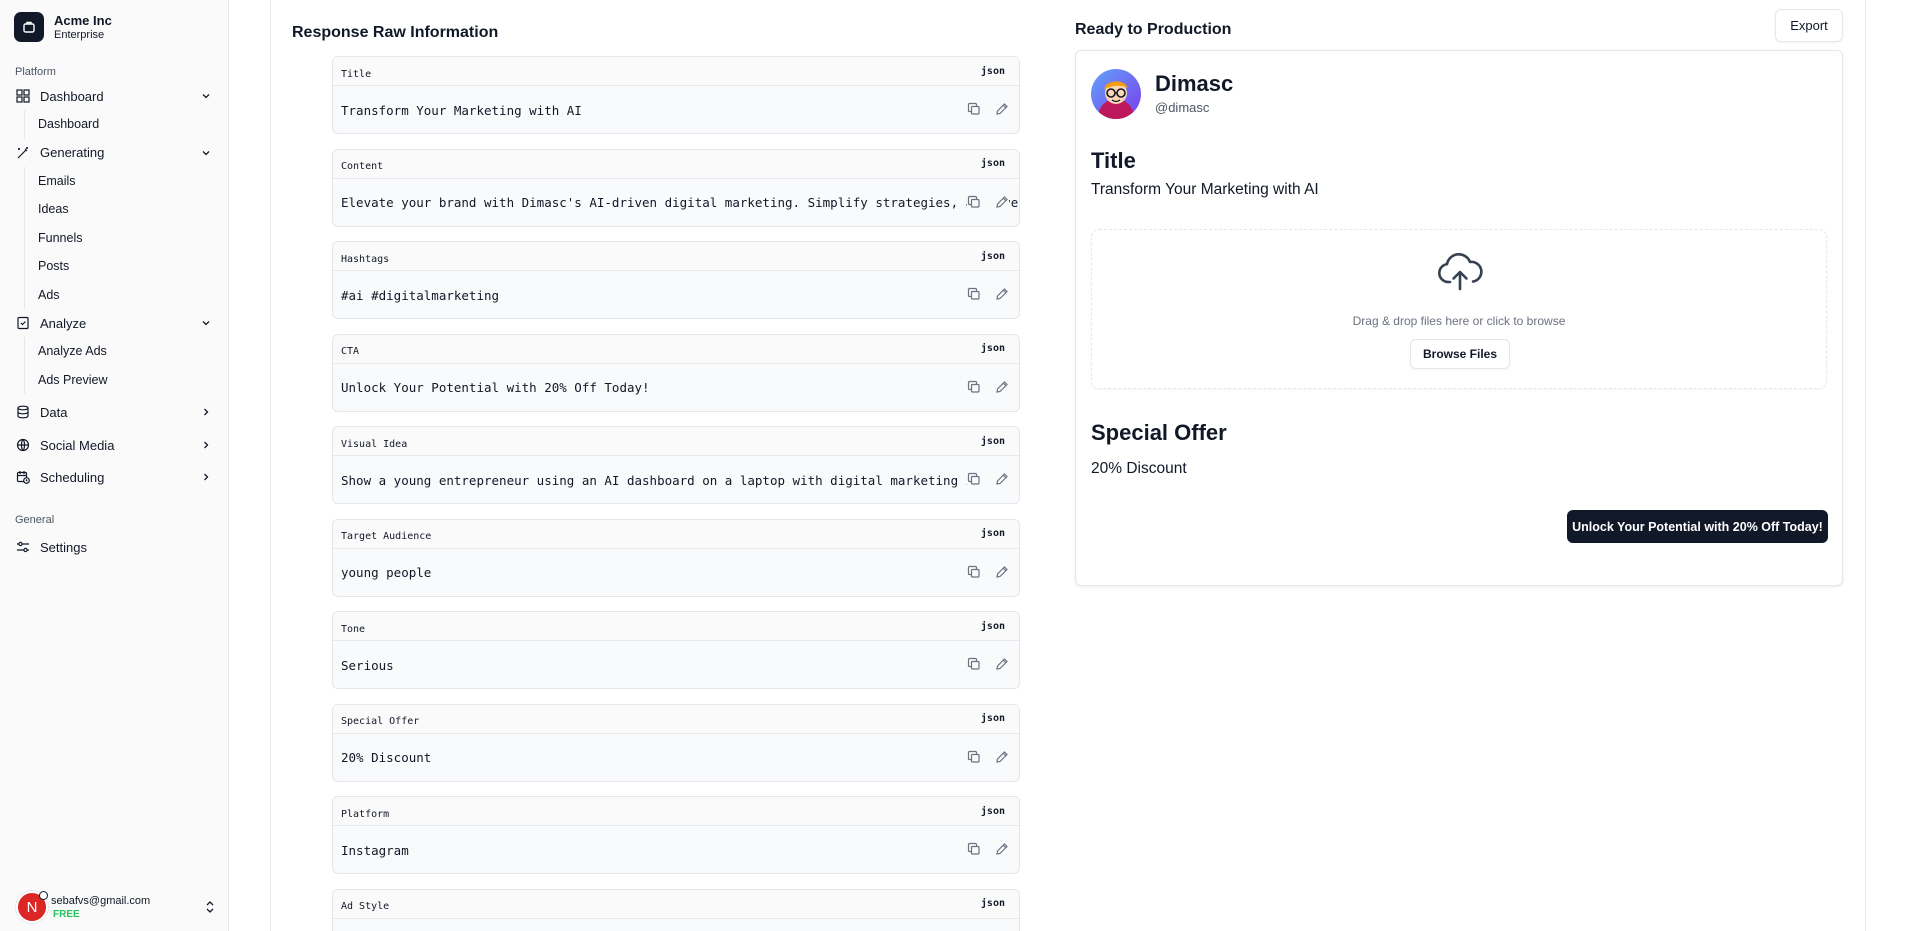 The width and height of the screenshot is (1913, 931). What do you see at coordinates (23, 445) in the screenshot?
I see `globe-icon` at bounding box center [23, 445].